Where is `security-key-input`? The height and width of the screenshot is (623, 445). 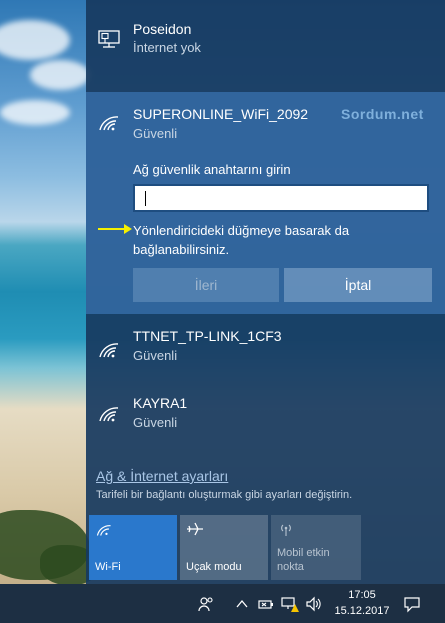
security-key-input is located at coordinates (281, 198).